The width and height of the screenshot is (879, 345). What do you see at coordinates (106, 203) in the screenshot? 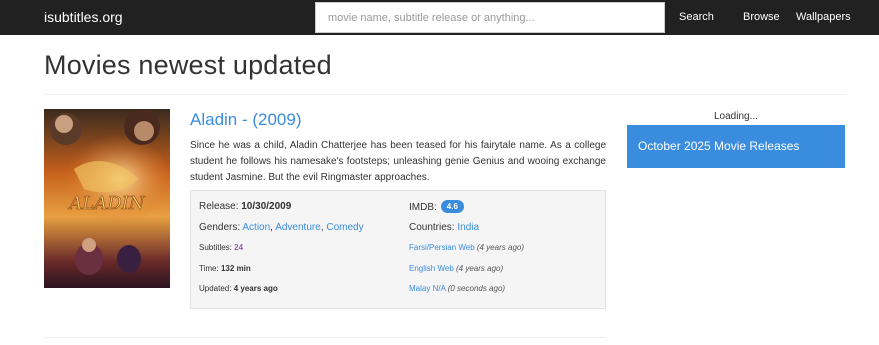
I see `poster-title-art: ALADIN` at bounding box center [106, 203].